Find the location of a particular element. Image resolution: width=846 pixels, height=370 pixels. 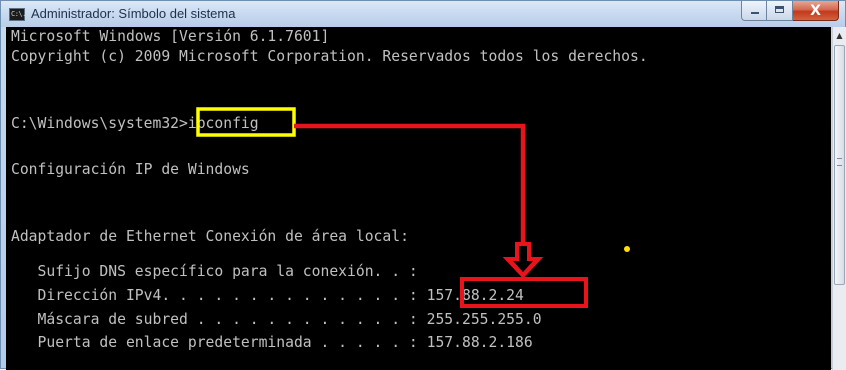

maximize-button is located at coordinates (780, 11).